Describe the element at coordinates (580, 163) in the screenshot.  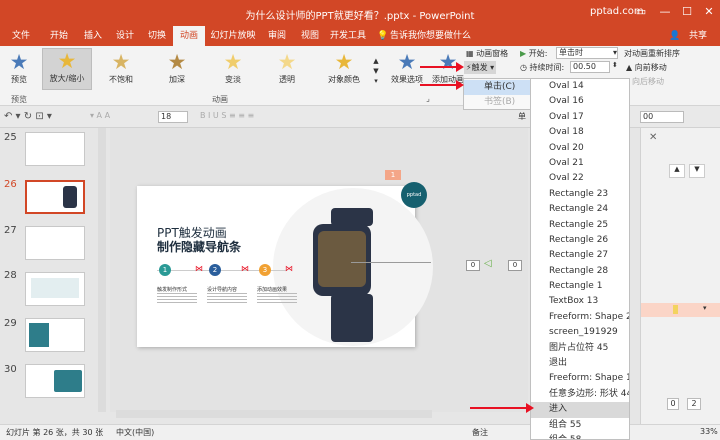
I see `object-list-item: Oval 21` at that location.